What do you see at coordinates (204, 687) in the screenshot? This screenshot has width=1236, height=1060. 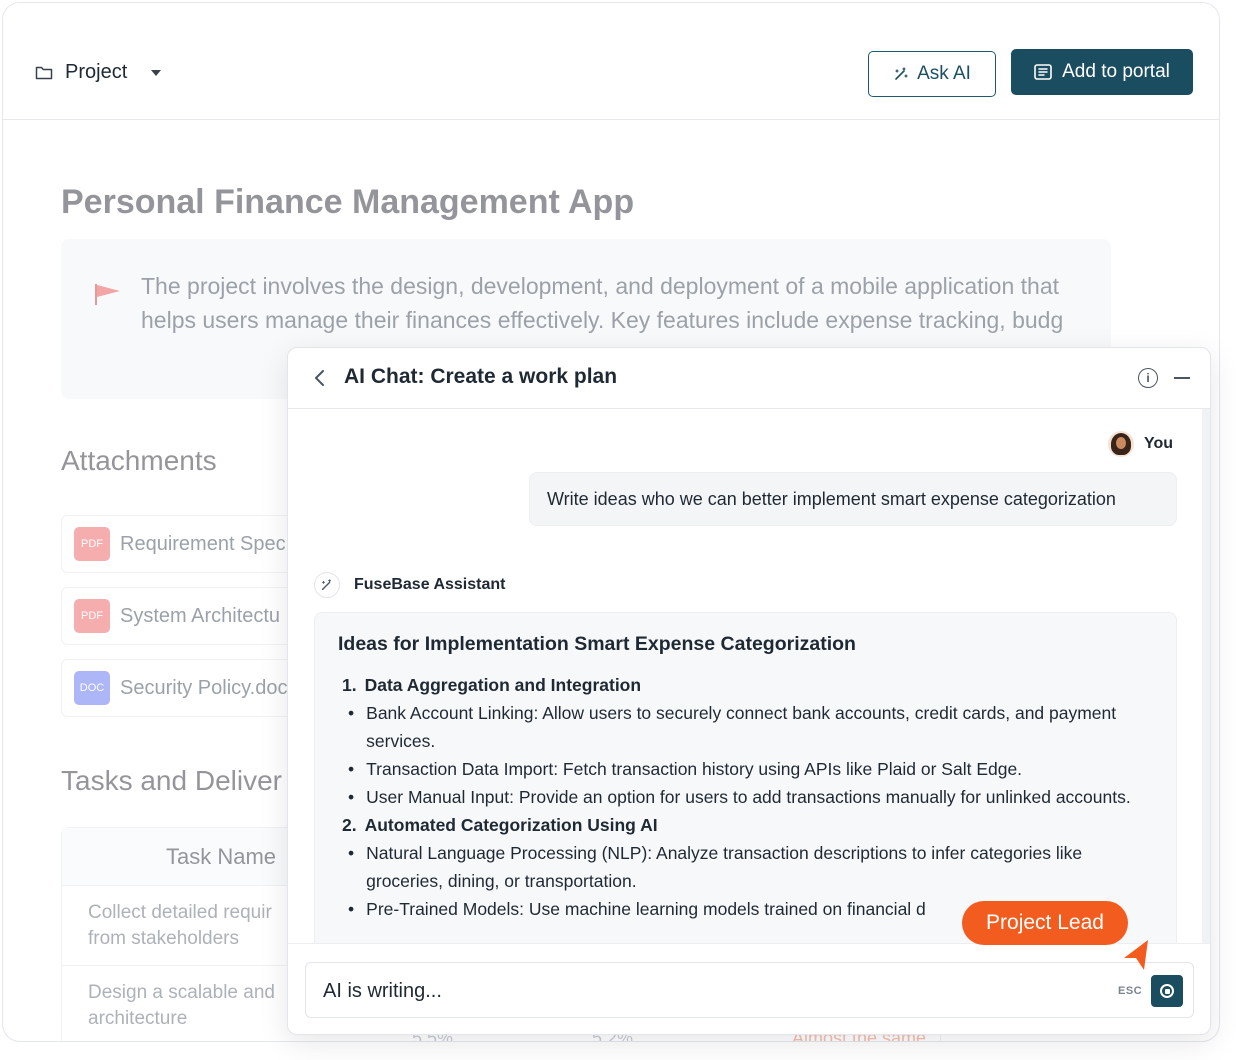 I see `attachment-name: Security Policy.doc` at bounding box center [204, 687].